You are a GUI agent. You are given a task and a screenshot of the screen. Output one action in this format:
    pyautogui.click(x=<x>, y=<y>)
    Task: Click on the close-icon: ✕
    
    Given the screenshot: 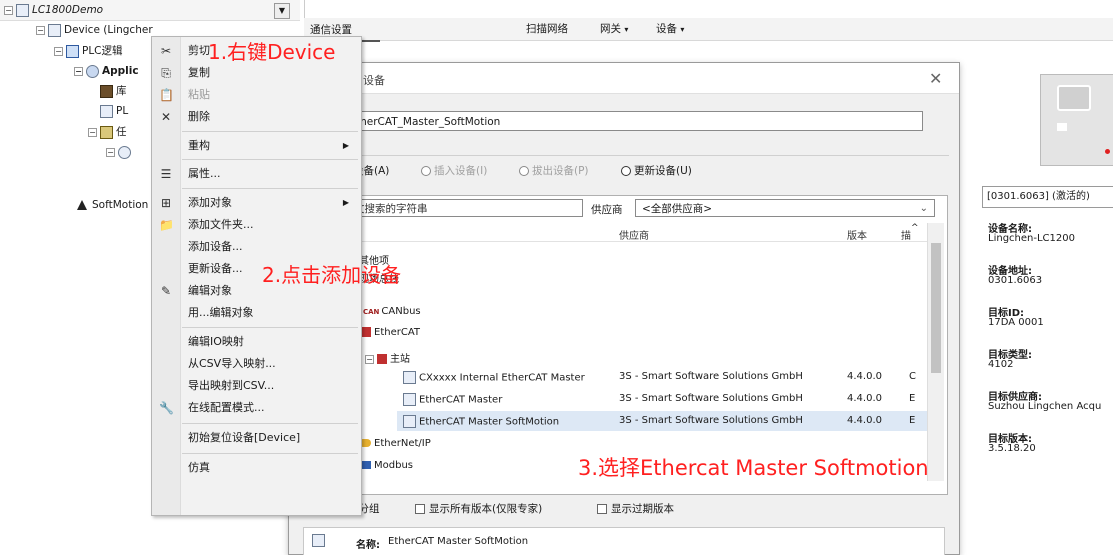 What is the action you would take?
    pyautogui.click(x=935, y=78)
    